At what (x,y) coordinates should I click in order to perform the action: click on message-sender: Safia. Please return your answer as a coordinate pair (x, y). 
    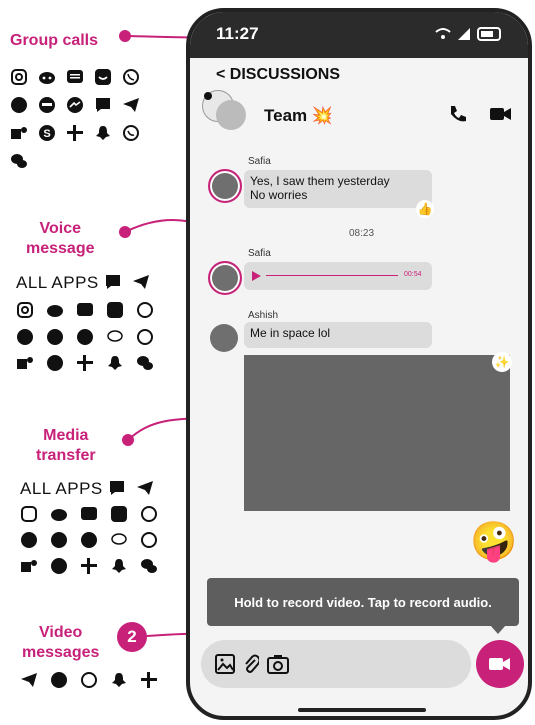
    Looking at the image, I should click on (259, 161).